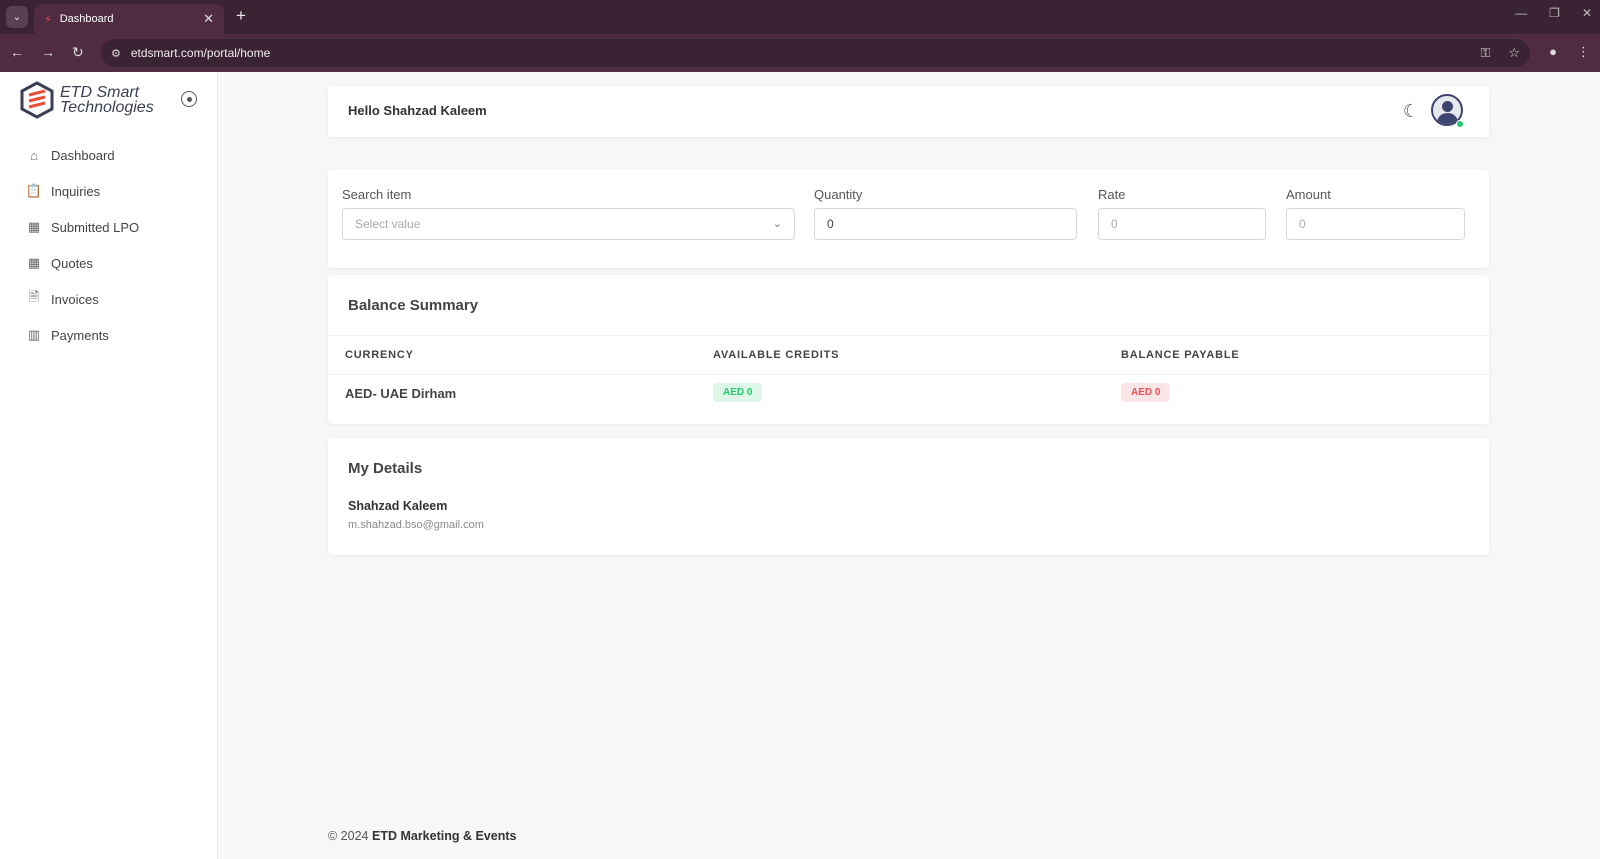 The height and width of the screenshot is (859, 1600). I want to click on sidebar-item-label: Payments, so click(80, 335).